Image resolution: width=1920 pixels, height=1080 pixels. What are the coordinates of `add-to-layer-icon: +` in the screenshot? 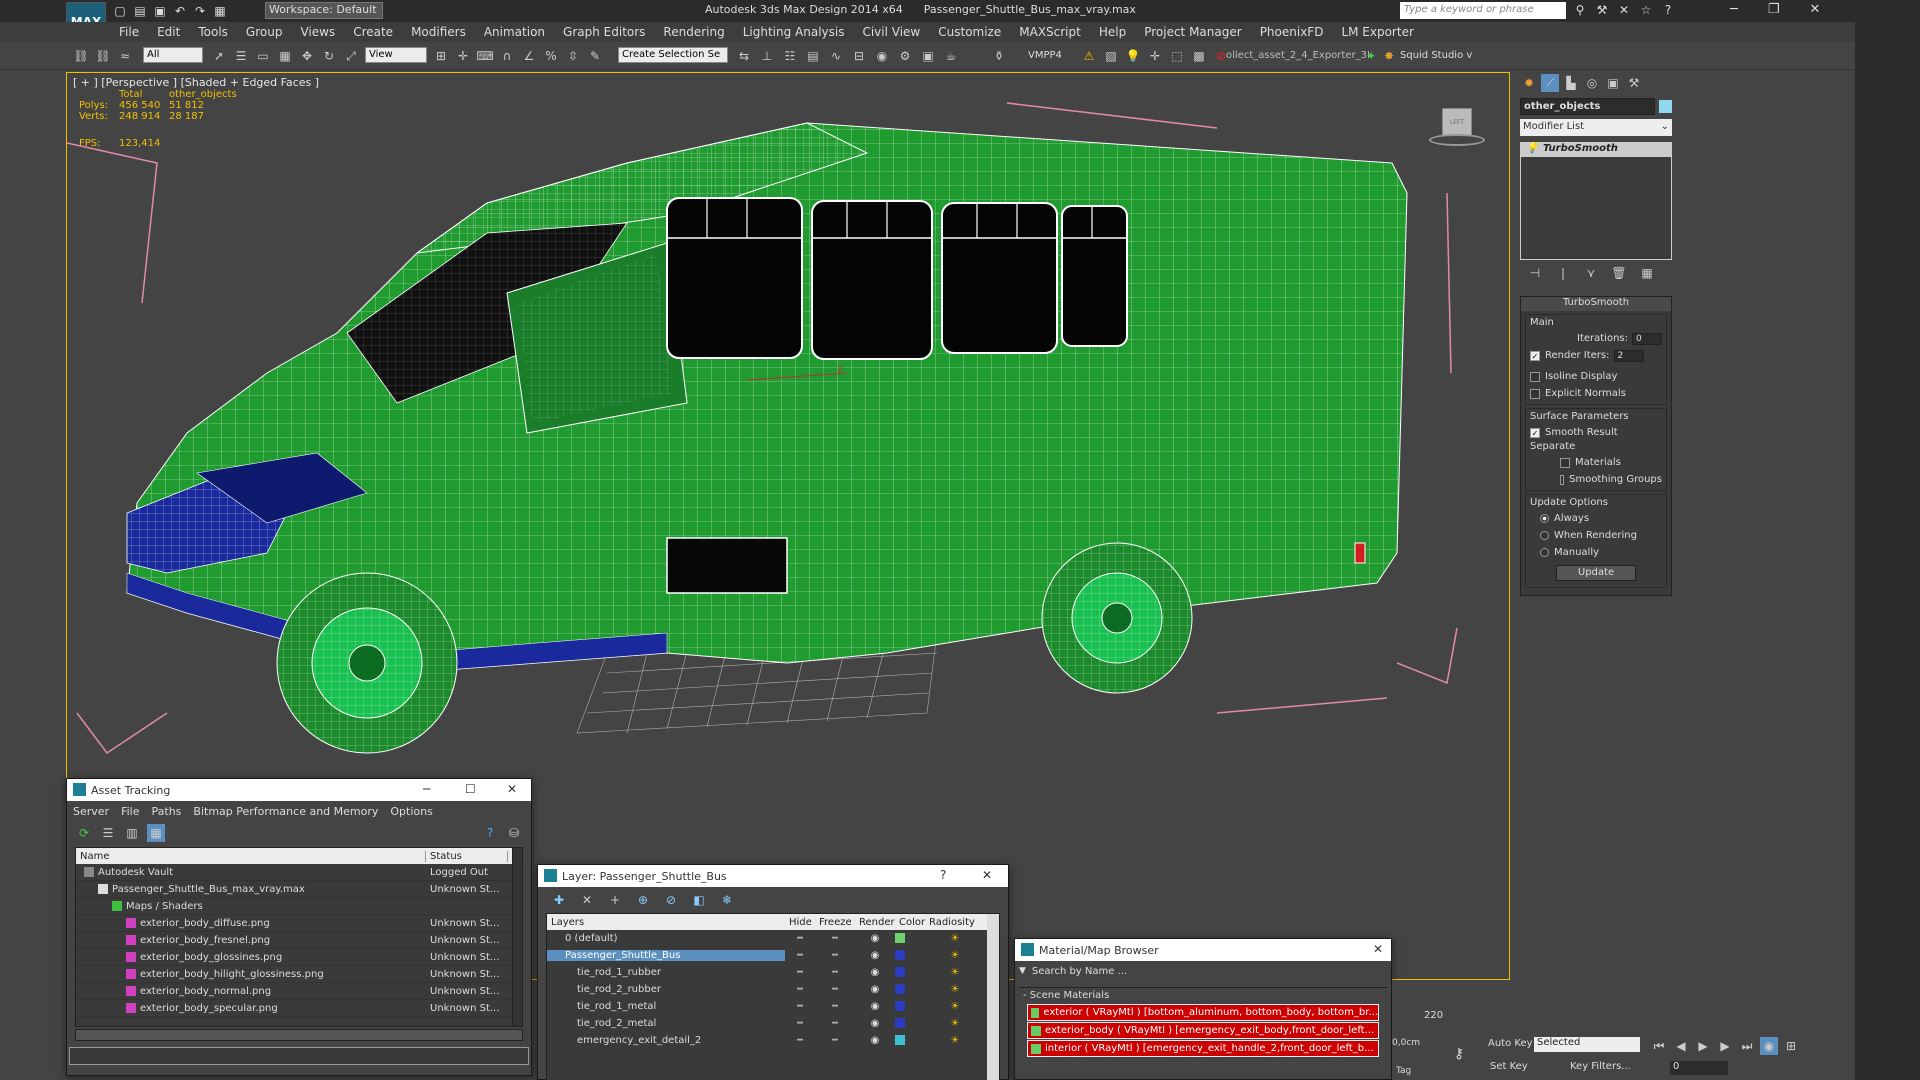 It's located at (615, 900).